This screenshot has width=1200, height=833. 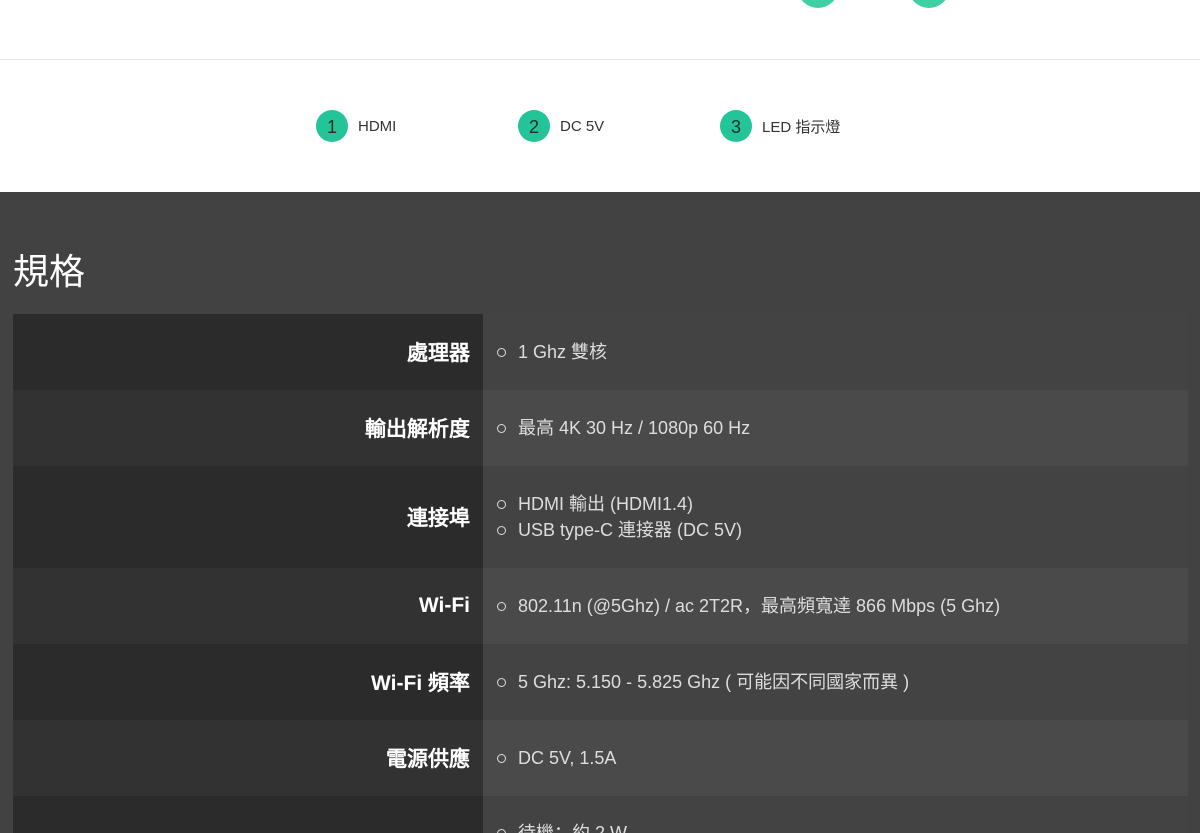 I want to click on specs-title: 規格, so click(x=49, y=271).